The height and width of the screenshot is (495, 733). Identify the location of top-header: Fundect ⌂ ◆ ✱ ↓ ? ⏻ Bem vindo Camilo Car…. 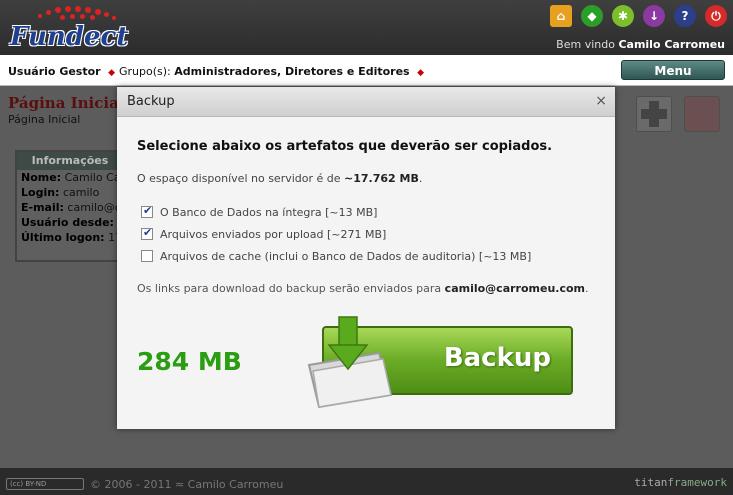
(366, 27).